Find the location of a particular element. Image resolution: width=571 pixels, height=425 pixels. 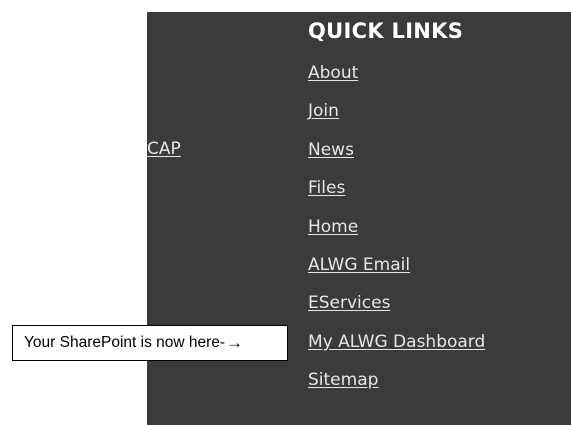

list-item: Home is located at coordinates (396, 235).